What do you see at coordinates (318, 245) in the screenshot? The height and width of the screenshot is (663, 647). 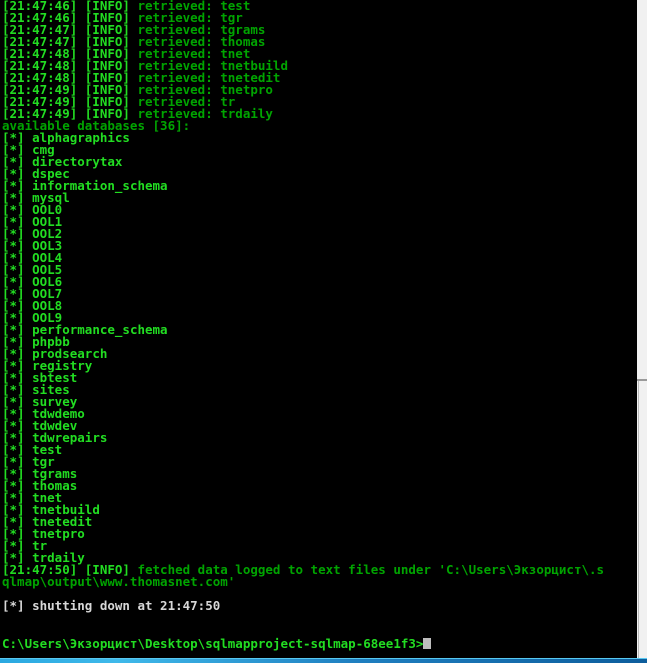 I see `database-list-item: [*] OOL3` at bounding box center [318, 245].